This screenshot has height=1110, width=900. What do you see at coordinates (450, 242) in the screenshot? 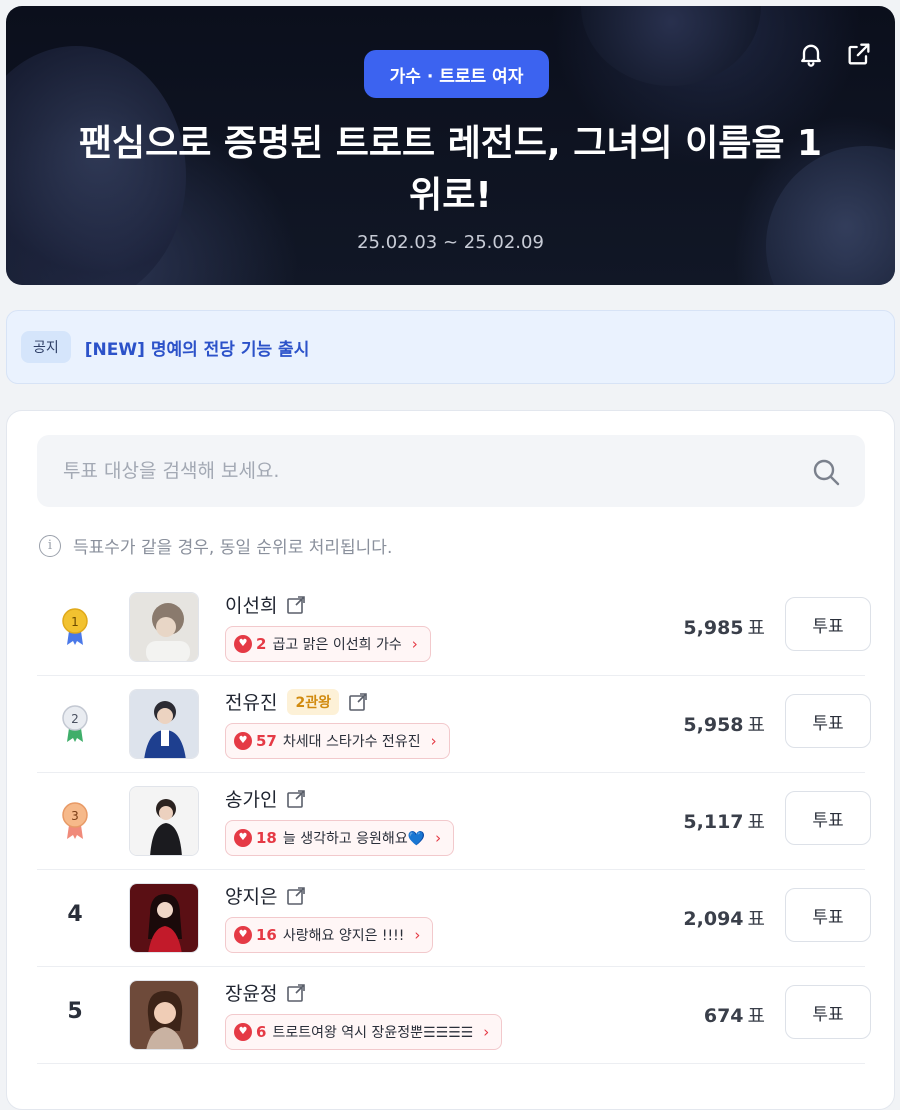
I see `date-range: 25.02.03 ~ 25.02.09` at bounding box center [450, 242].